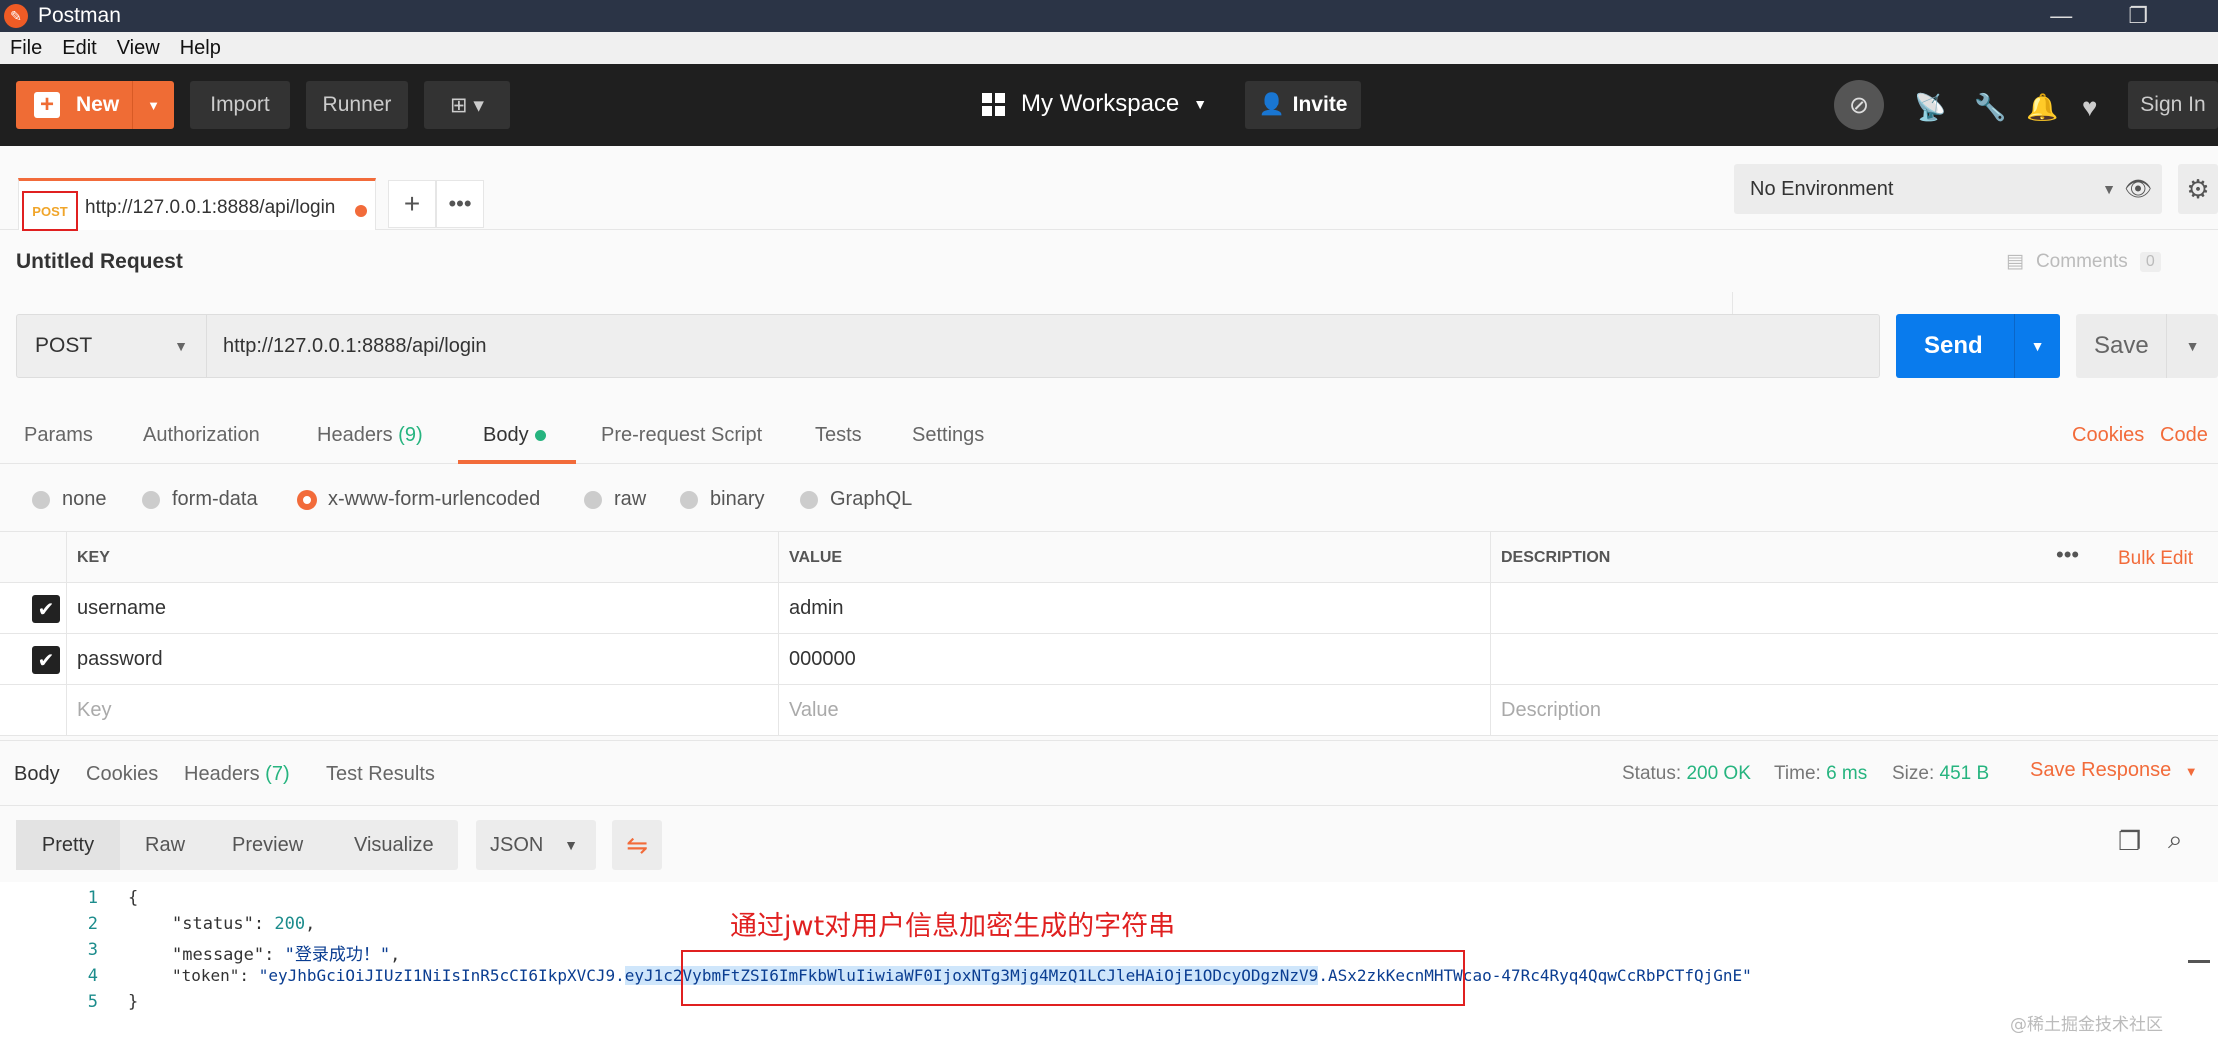 The width and height of the screenshot is (2218, 1038). I want to click on view-visualize: Visualize, so click(394, 845).